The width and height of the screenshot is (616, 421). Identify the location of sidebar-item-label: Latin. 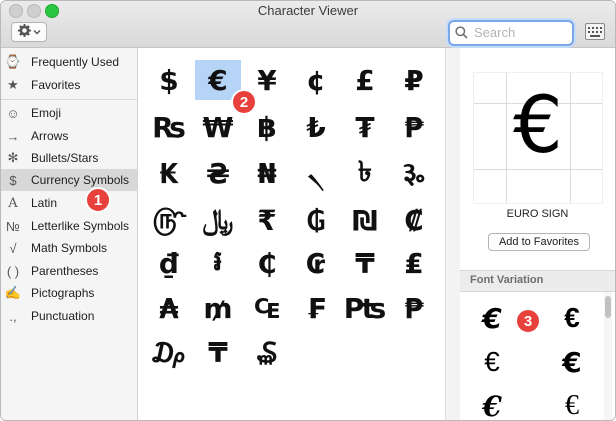
(44, 203).